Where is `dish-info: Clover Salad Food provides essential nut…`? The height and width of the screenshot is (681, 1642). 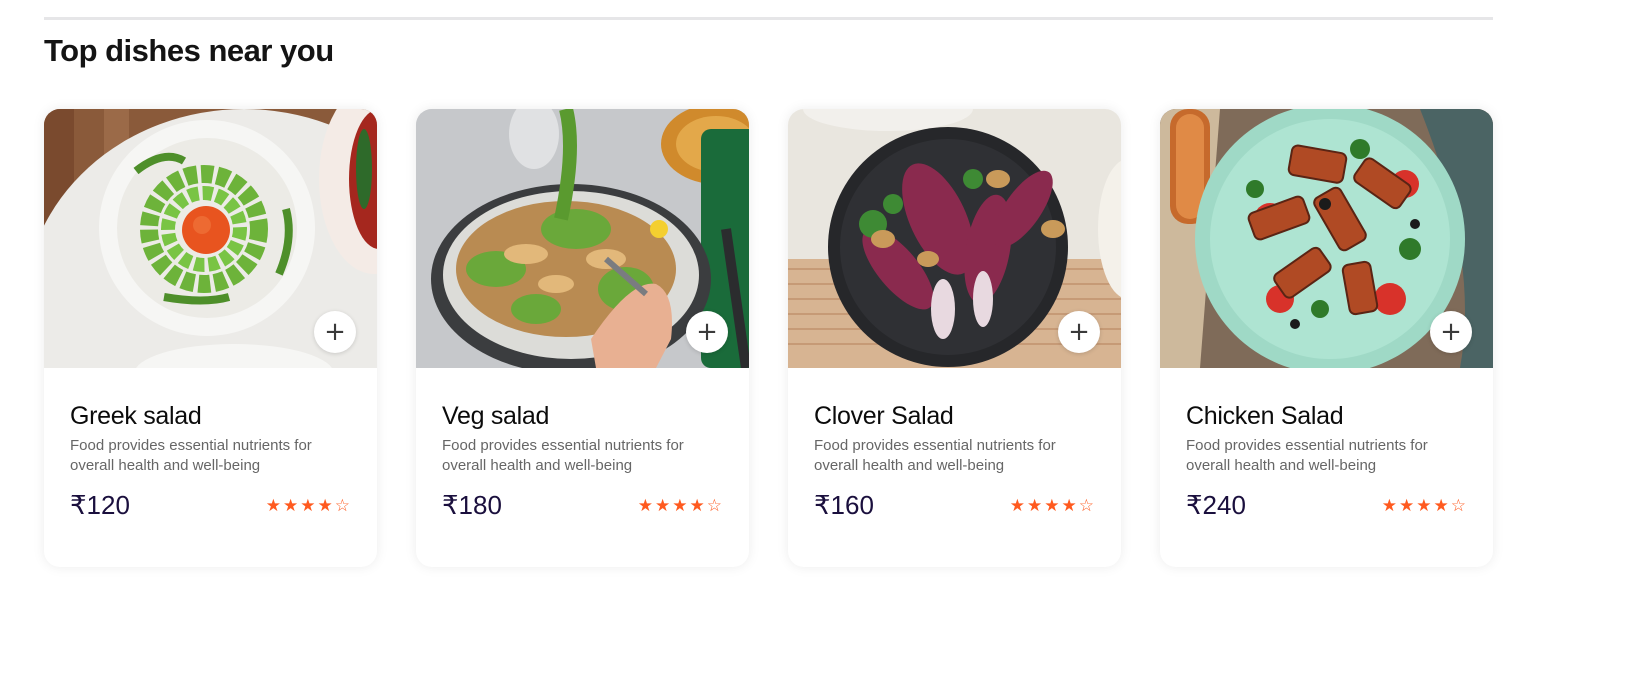 dish-info: Clover Salad Food provides essential nut… is located at coordinates (954, 444).